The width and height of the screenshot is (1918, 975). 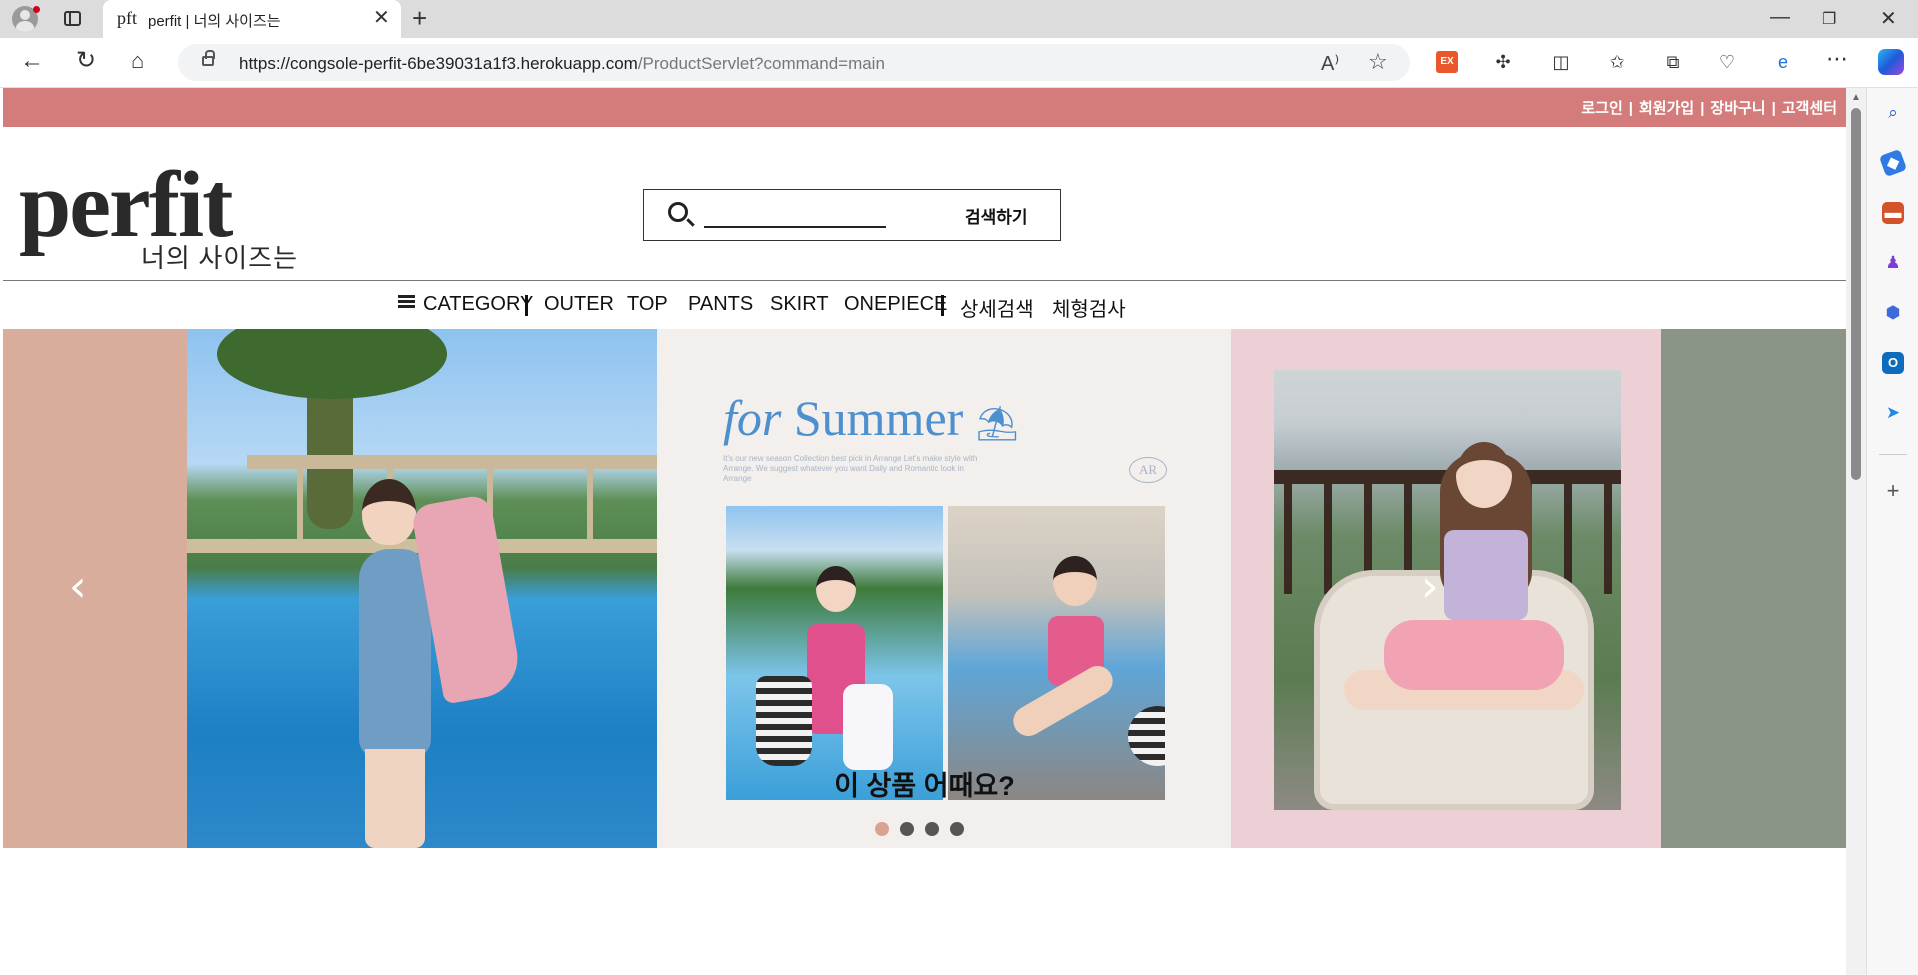 What do you see at coordinates (208, 58) in the screenshot?
I see `lock-icon` at bounding box center [208, 58].